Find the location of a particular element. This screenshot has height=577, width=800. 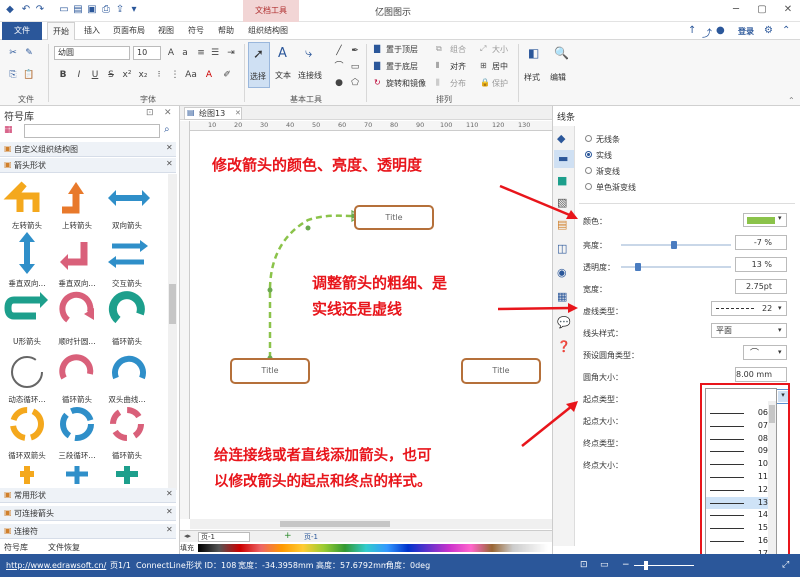

polygon-icon: ⬠ is located at coordinates (355, 83).